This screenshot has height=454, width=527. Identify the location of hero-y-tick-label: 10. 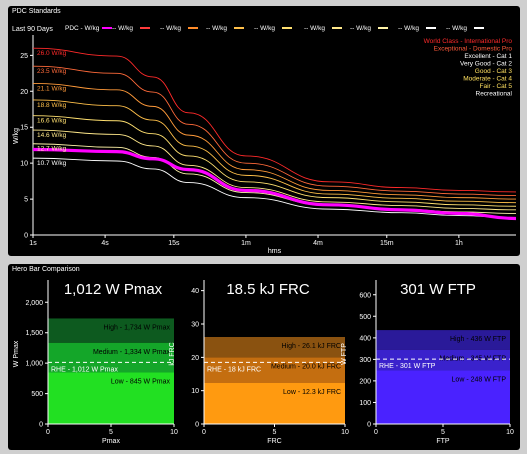
(195, 391).